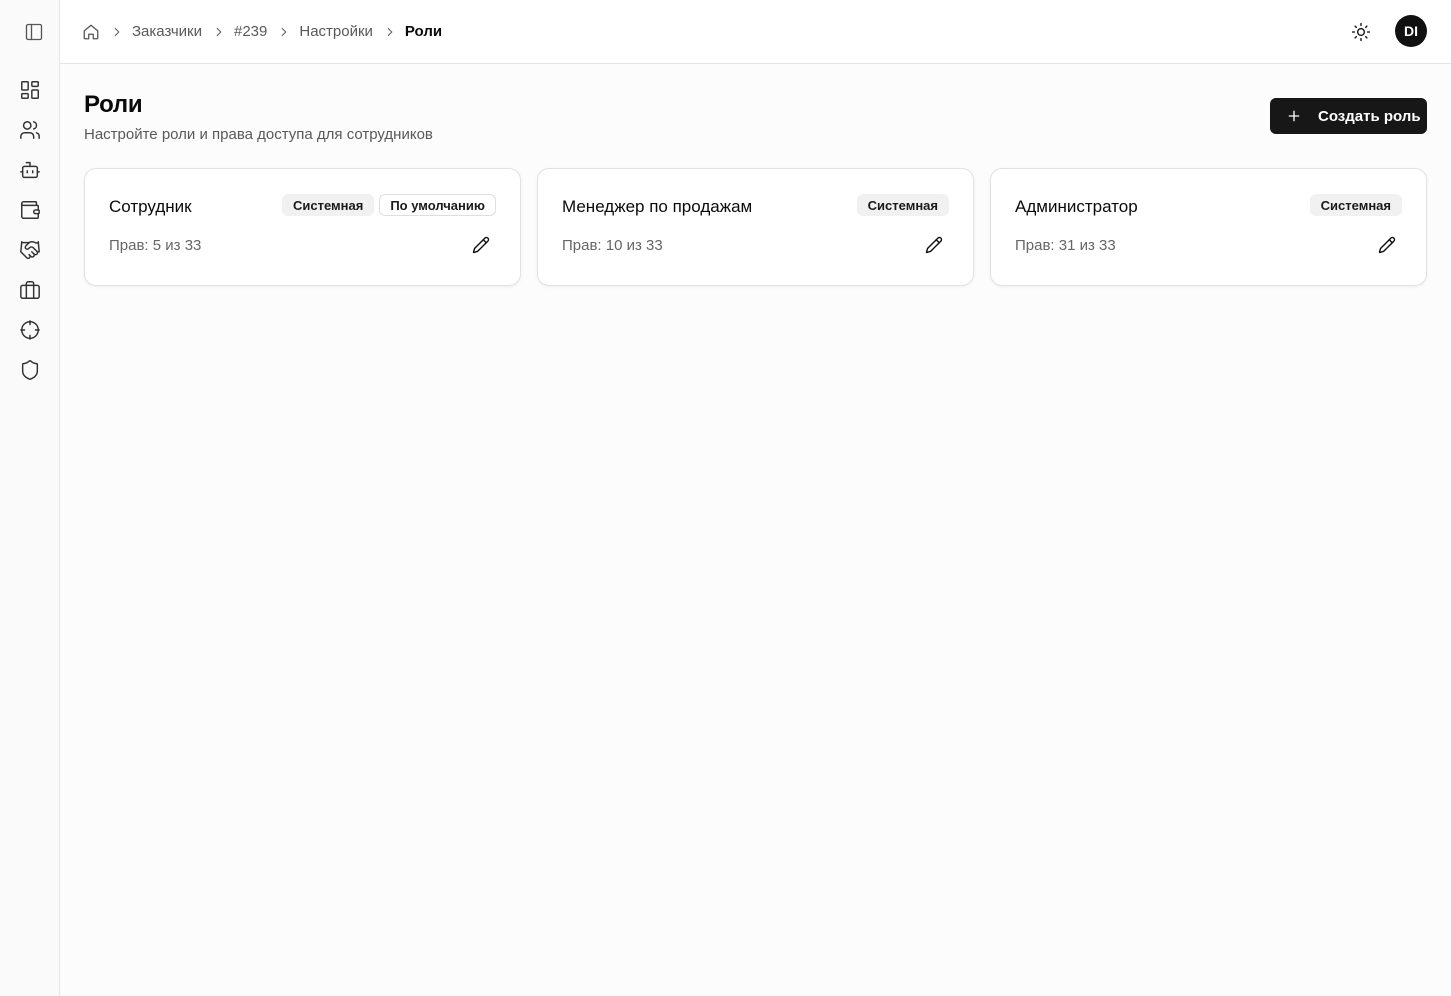 This screenshot has width=1451, height=996. Describe the element at coordinates (437, 205) in the screenshot. I see `default-badge: По умолчанию` at that location.